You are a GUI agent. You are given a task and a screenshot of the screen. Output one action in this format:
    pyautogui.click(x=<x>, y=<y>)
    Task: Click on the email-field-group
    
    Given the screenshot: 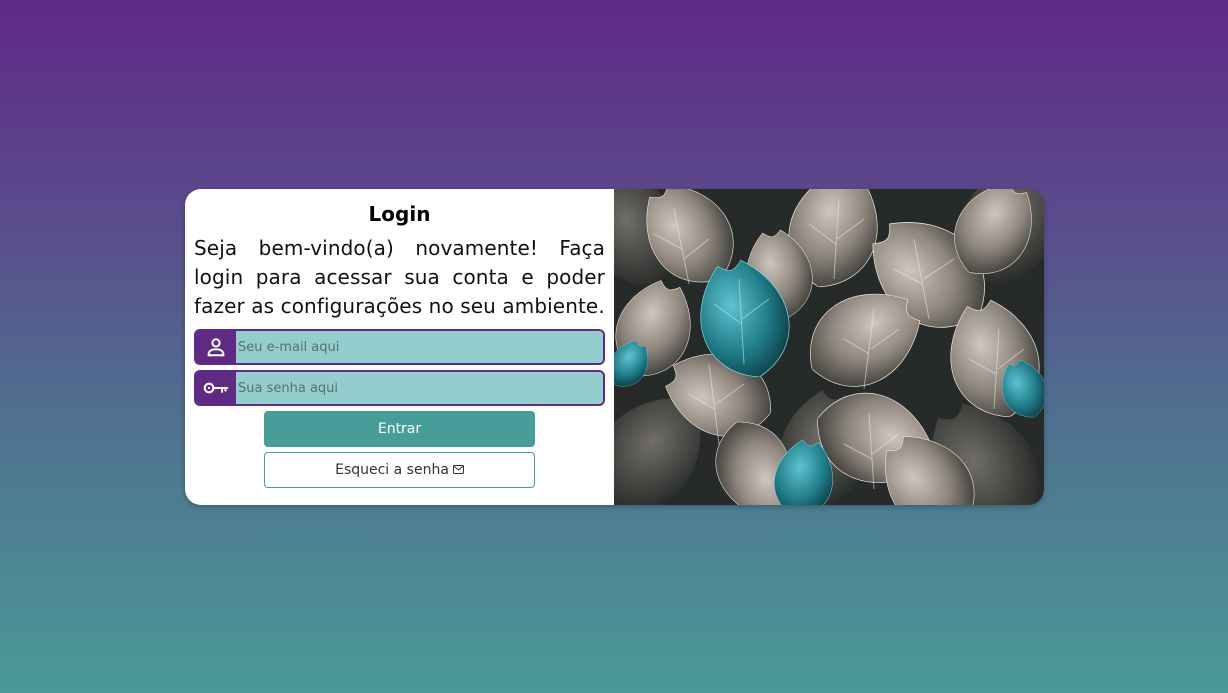 What is the action you would take?
    pyautogui.click(x=399, y=347)
    